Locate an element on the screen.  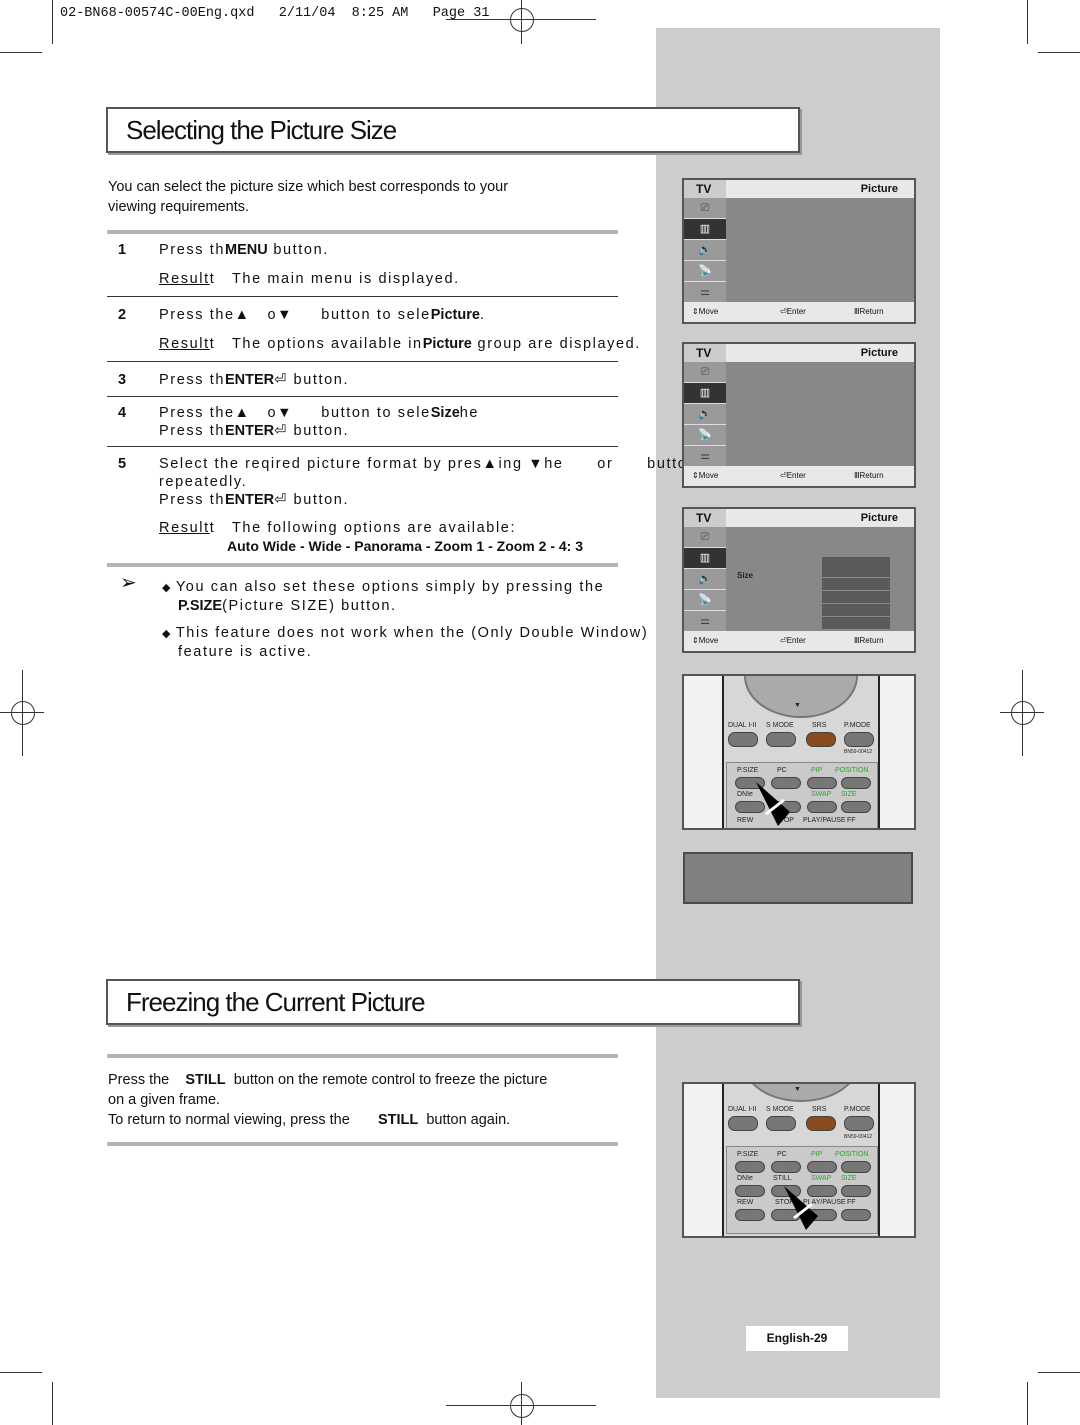
position-button is located at coordinates (856, 783).